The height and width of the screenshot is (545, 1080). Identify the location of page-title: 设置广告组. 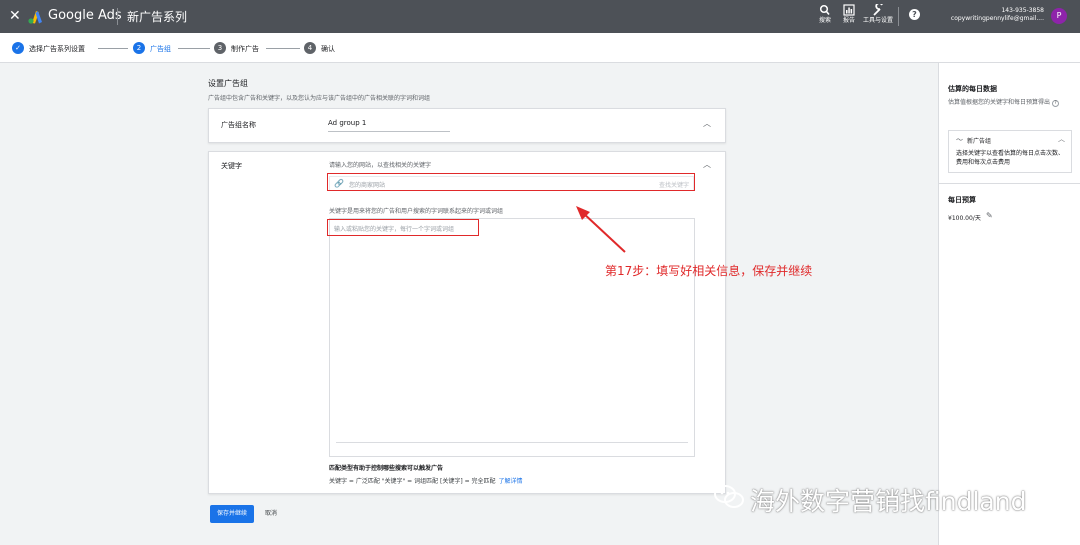
(228, 83).